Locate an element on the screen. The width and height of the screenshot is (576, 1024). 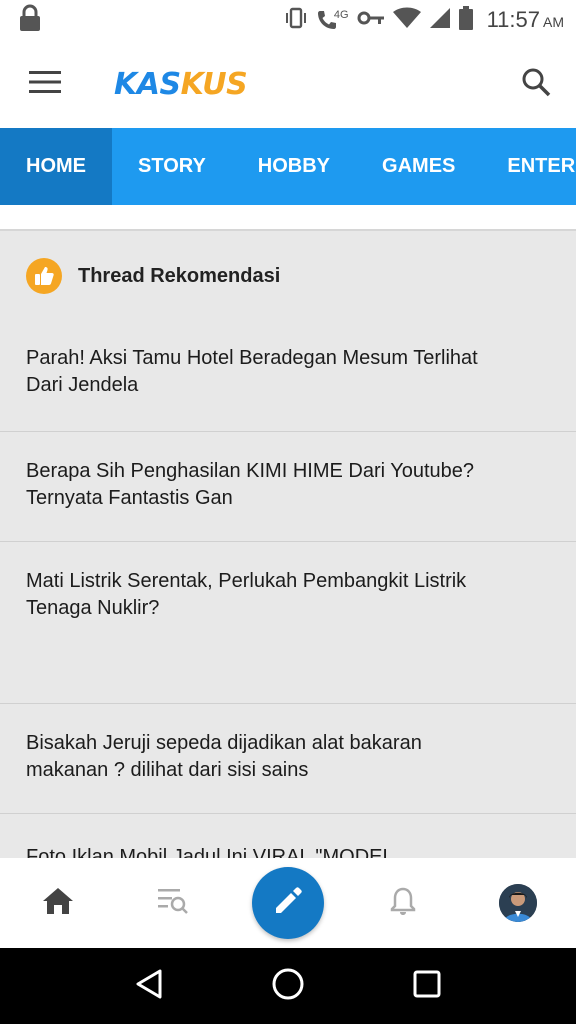
category-tabs: HOME STORY HOBBY GAMES ENTER is located at coordinates (288, 166).